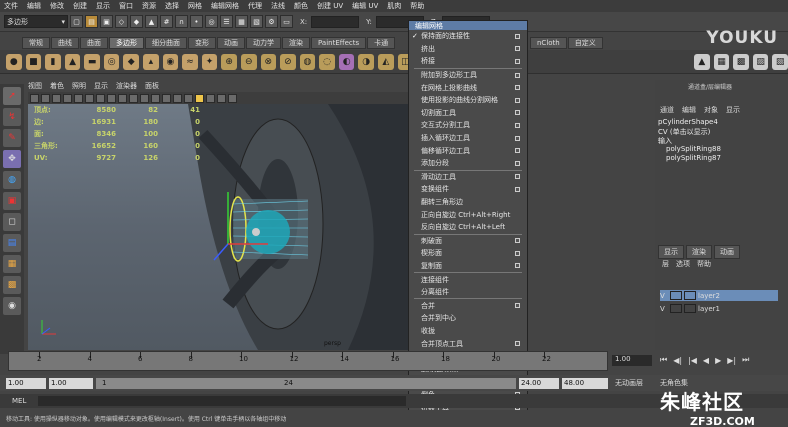 This screenshot has width=788, height=427. I want to click on channel-tab: 通道, so click(667, 110).